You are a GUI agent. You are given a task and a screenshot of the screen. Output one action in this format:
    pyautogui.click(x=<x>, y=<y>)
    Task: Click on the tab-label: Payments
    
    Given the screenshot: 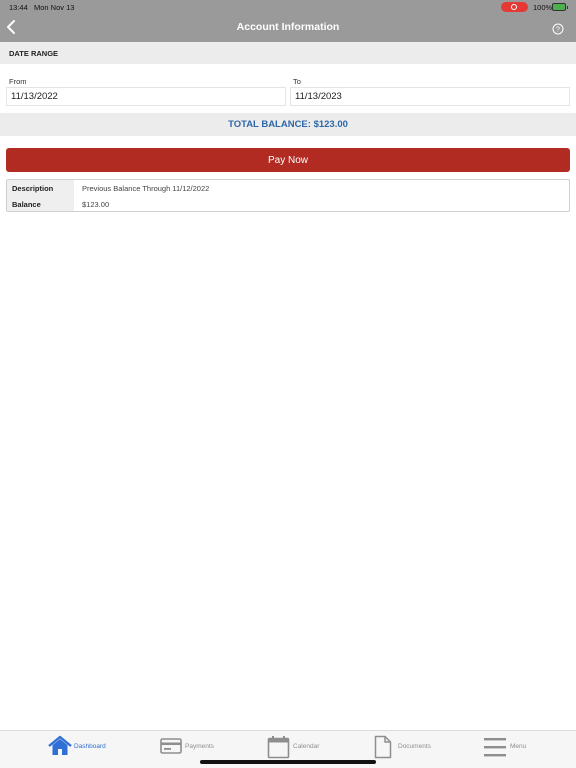 What is the action you would take?
    pyautogui.click(x=199, y=746)
    